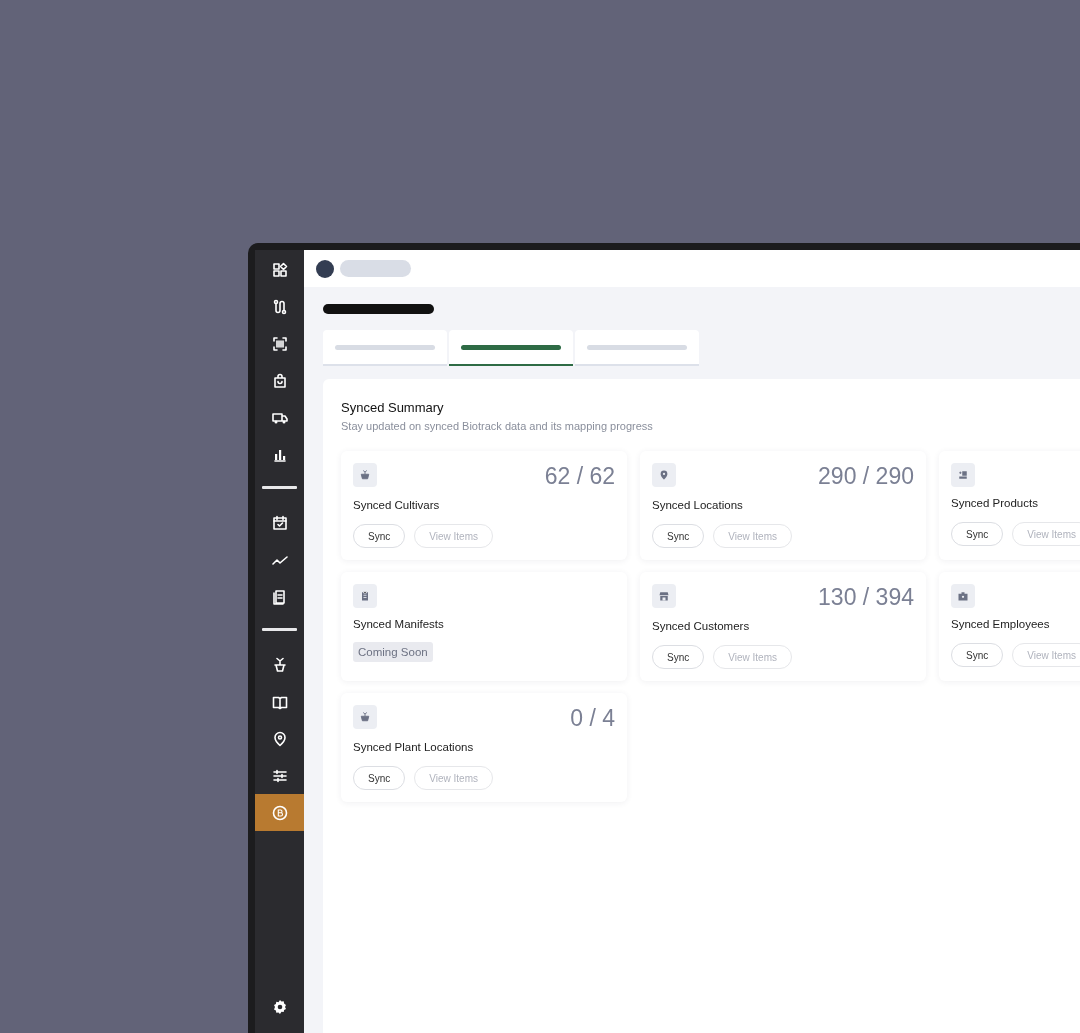 The height and width of the screenshot is (1033, 1080). What do you see at coordinates (701, 626) in the screenshot?
I see `card-title: Synced Customers` at bounding box center [701, 626].